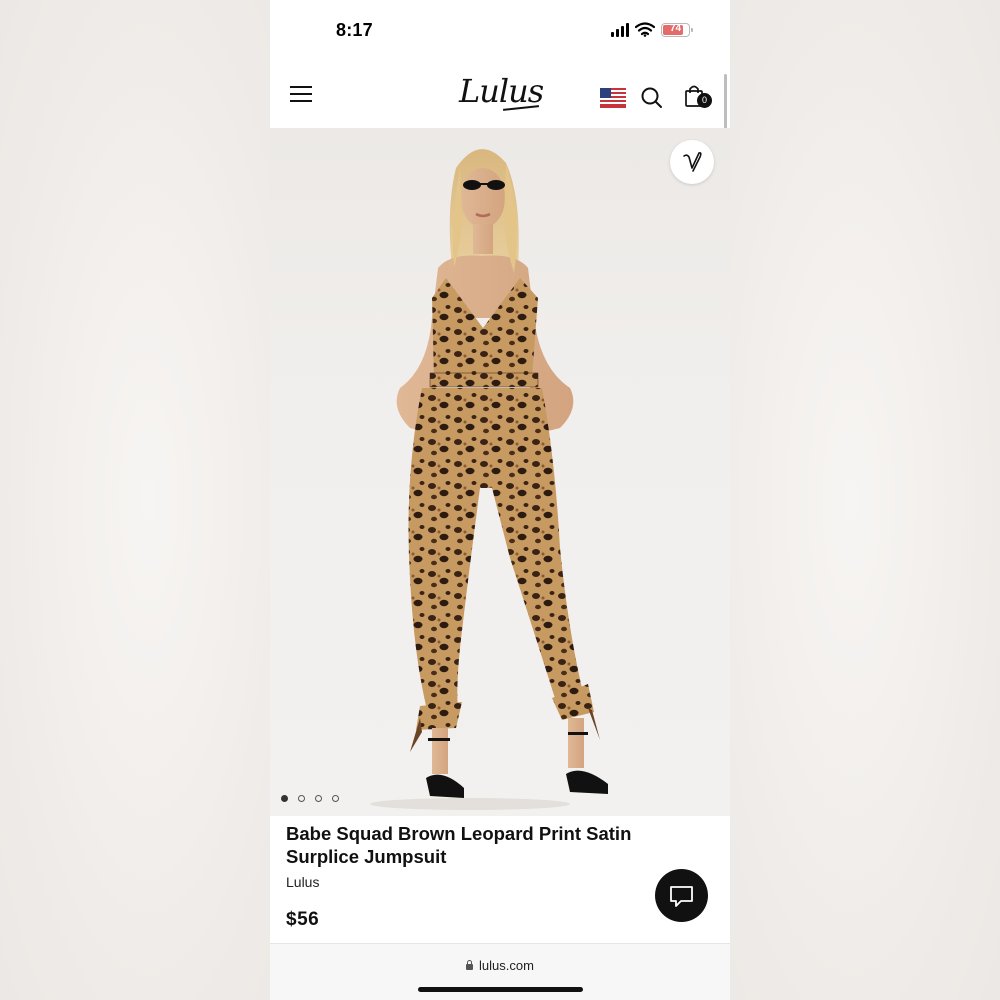  I want to click on cart-count-badge: 0, so click(704, 100).